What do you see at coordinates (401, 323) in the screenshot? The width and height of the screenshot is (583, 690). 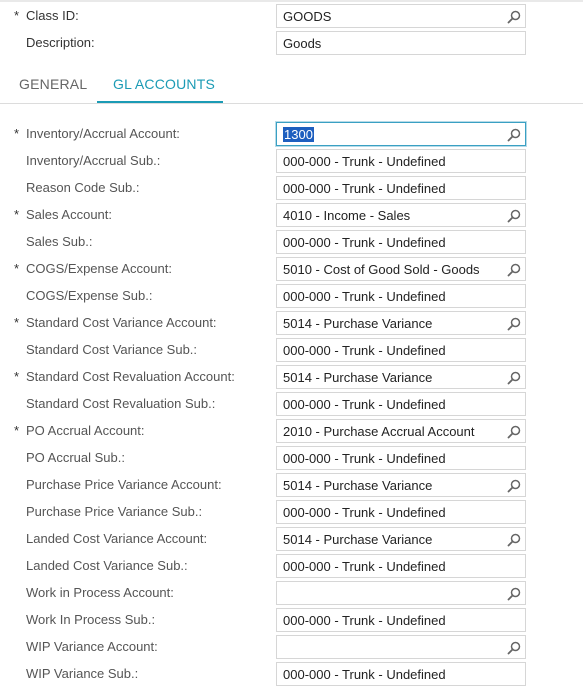 I see `standard-cost-variance-account-input: 5014 - Purchase Variance` at bounding box center [401, 323].